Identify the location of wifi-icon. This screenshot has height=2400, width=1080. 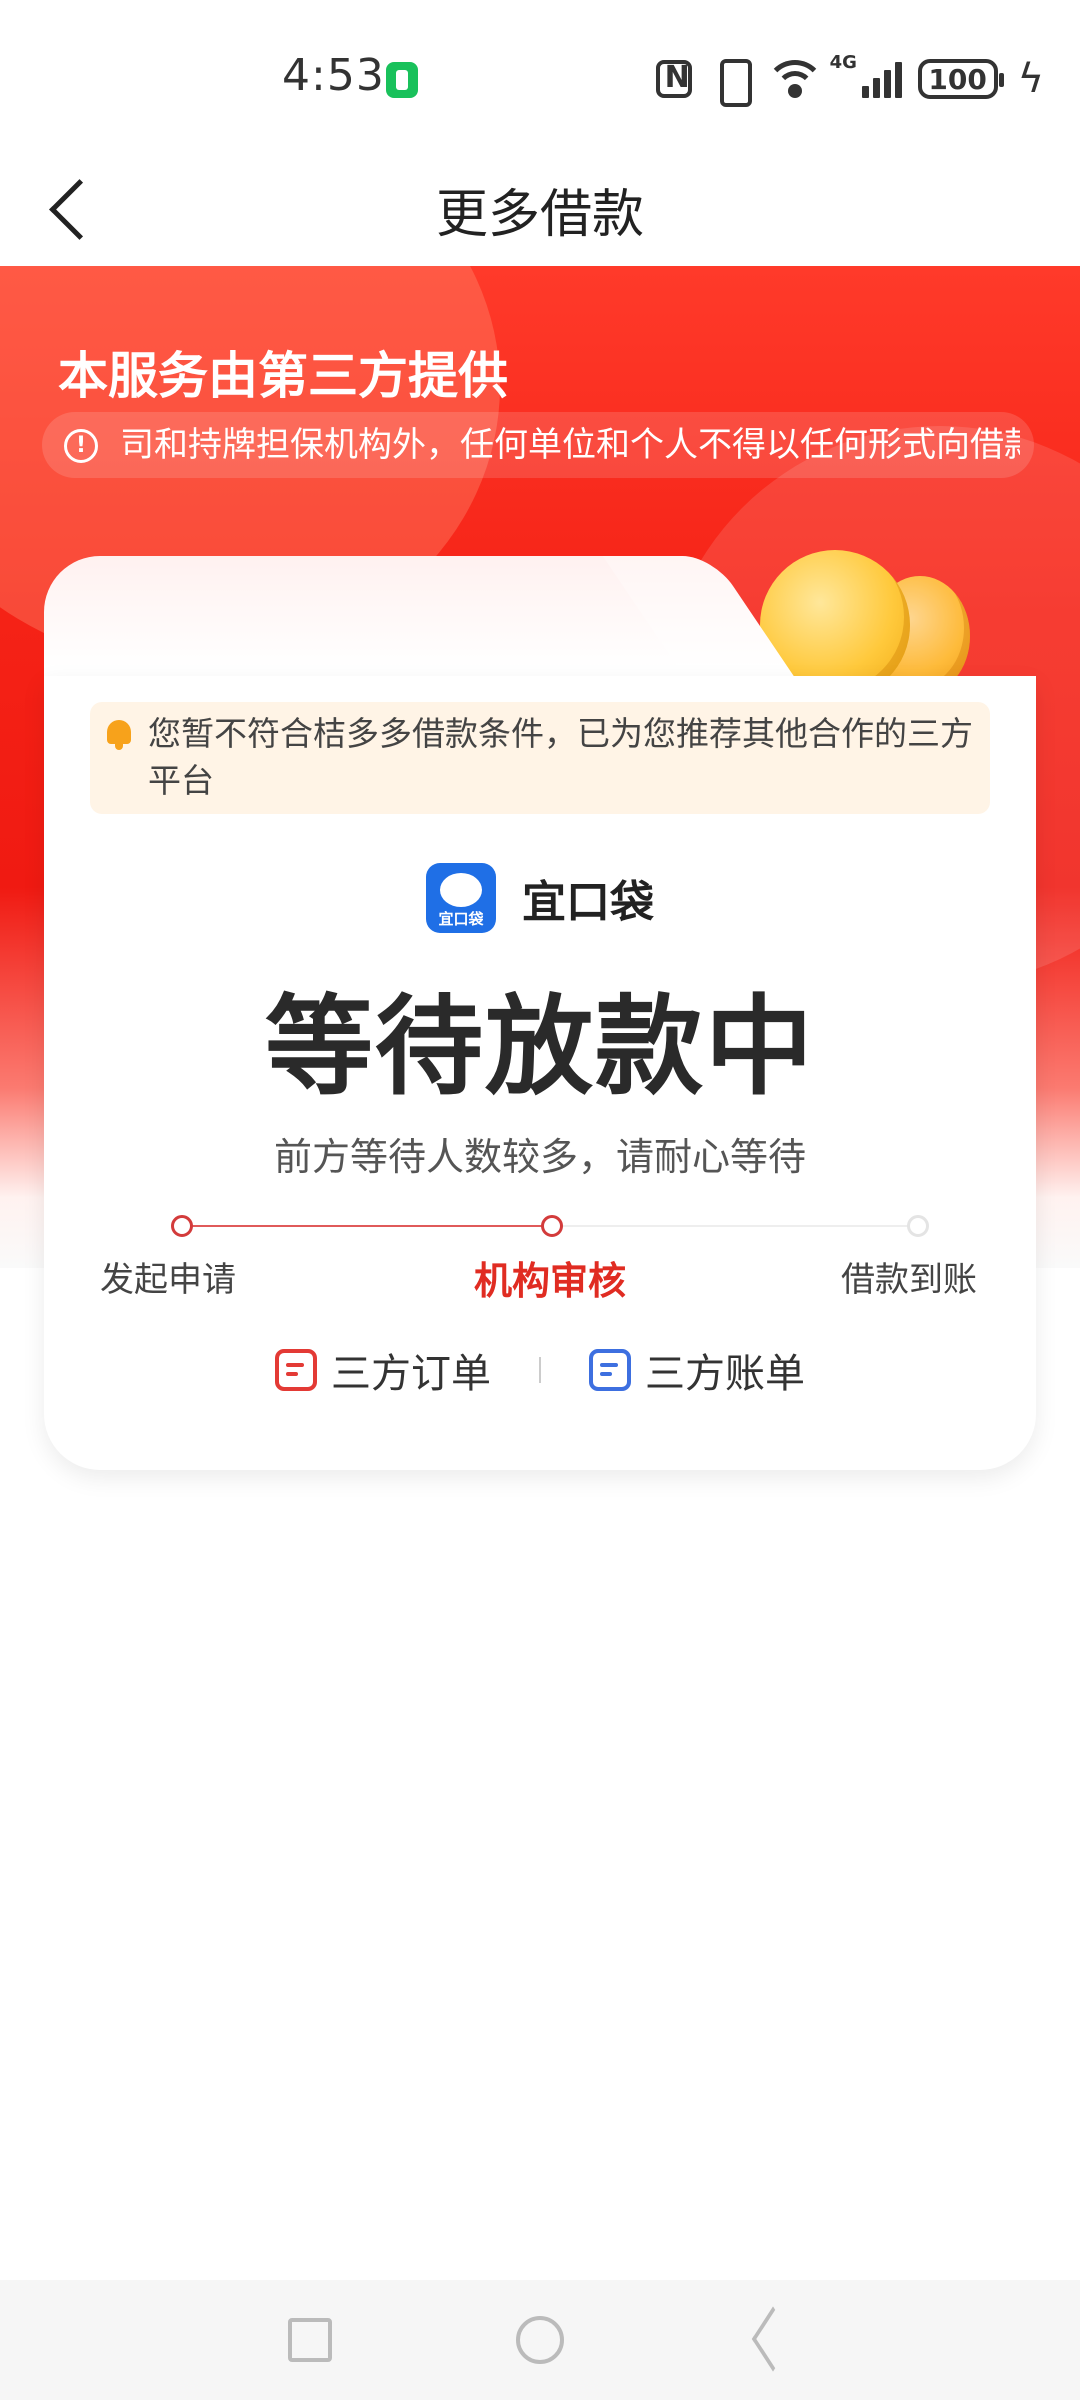
(794, 79).